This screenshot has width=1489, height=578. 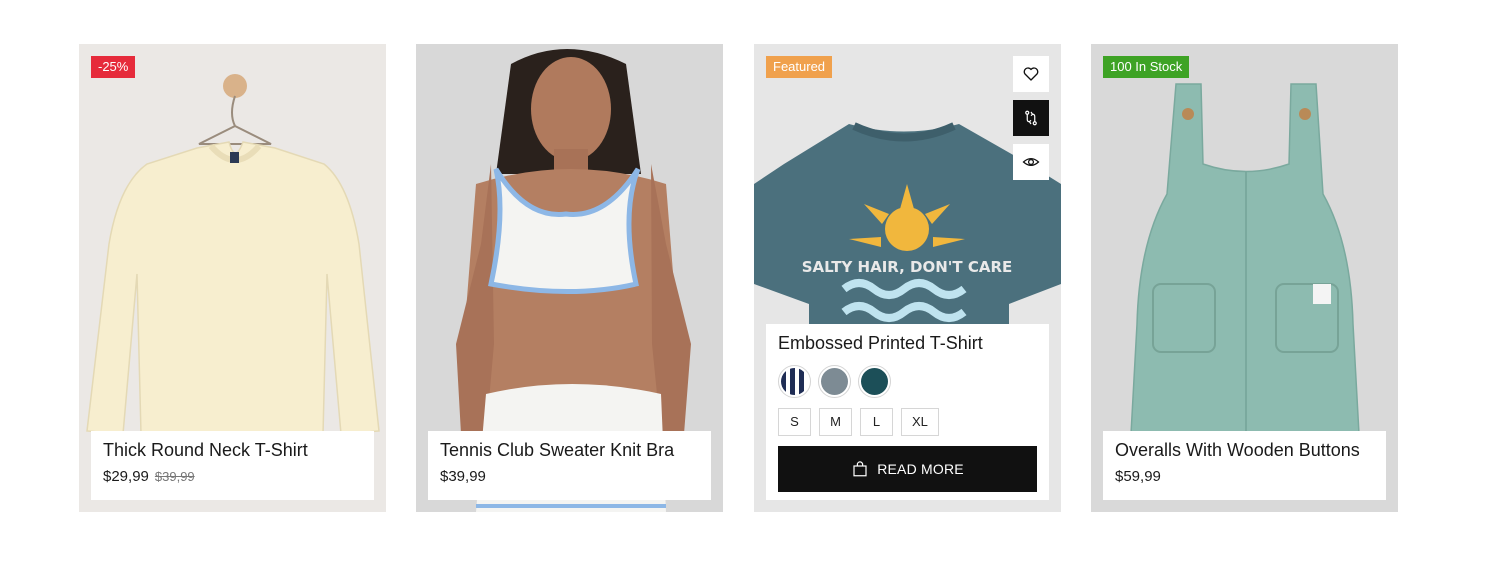 I want to click on size-option: S, so click(x=794, y=422).